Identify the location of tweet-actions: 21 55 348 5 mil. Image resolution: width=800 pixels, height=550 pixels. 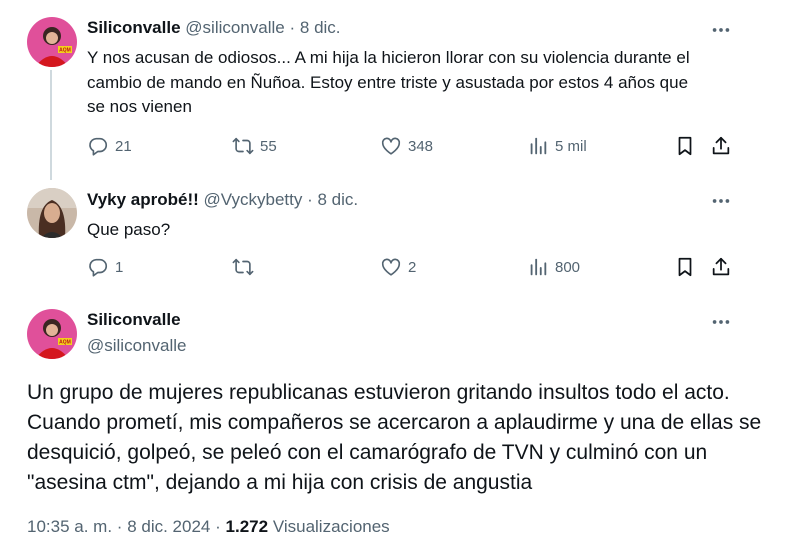
(412, 149).